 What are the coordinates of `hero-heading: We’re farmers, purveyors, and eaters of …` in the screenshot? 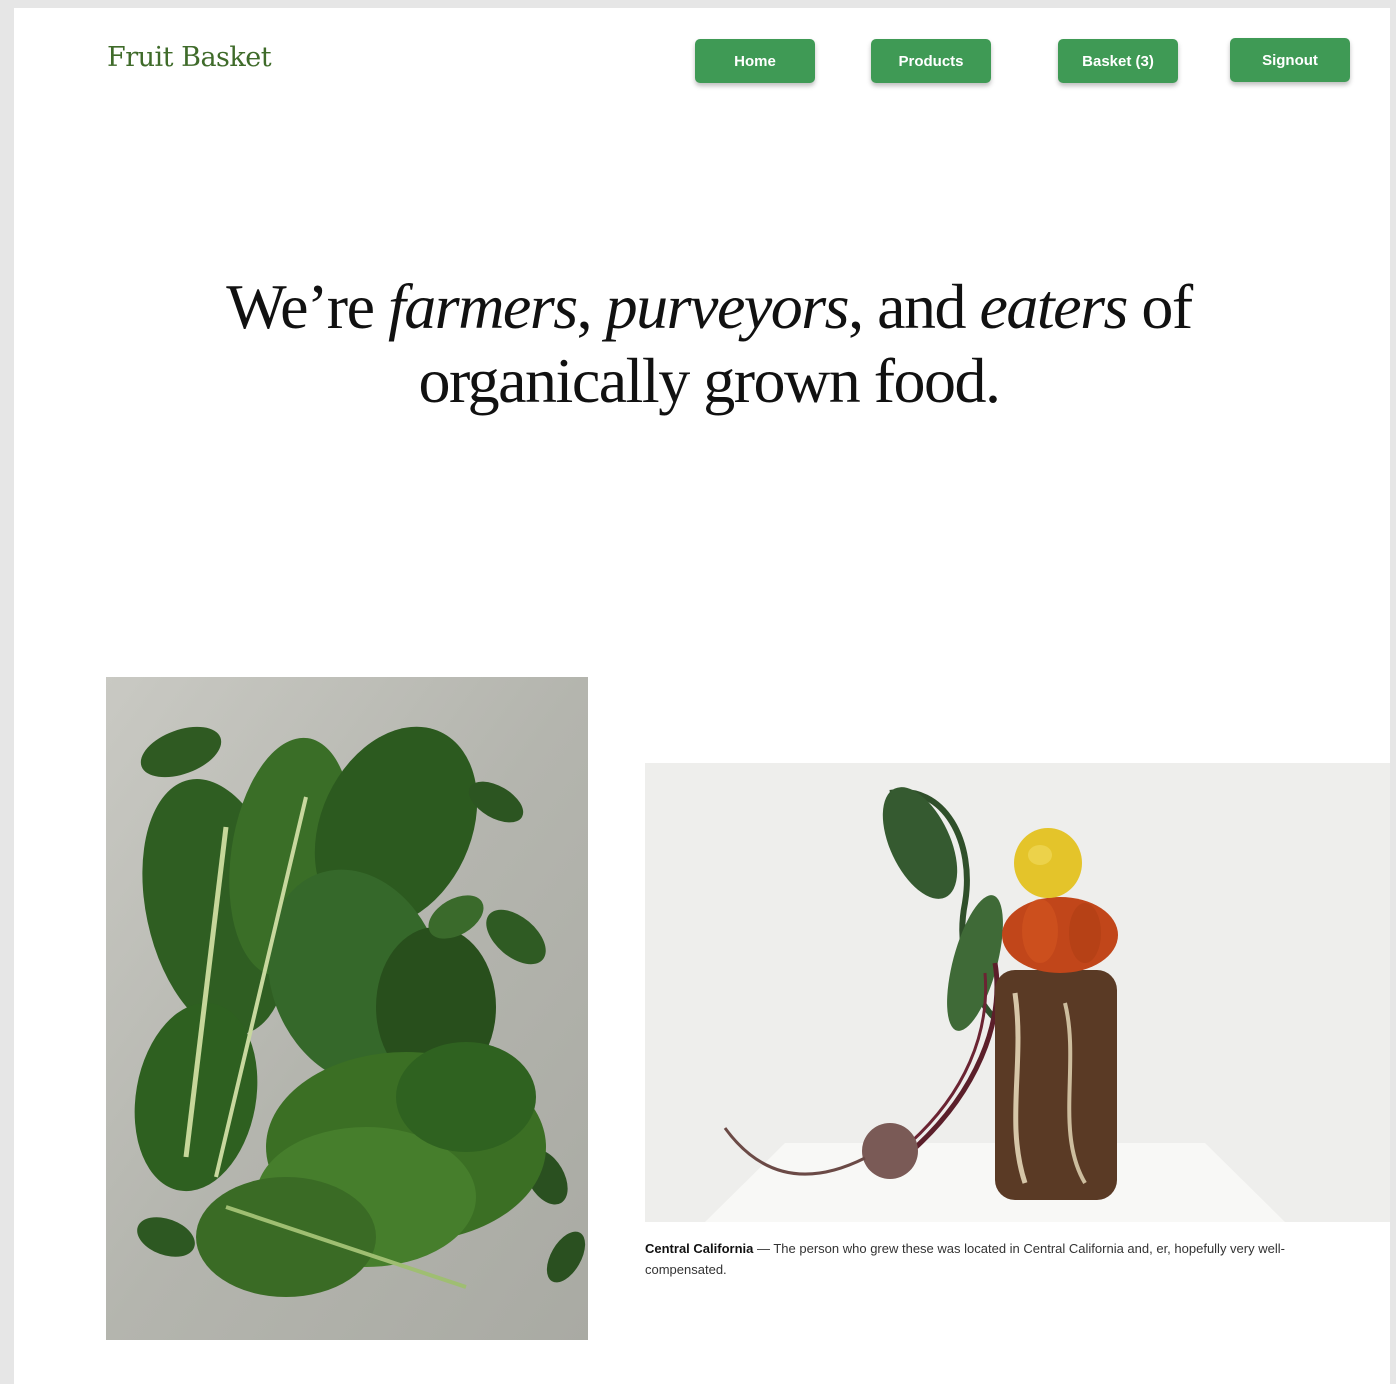 It's located at (709, 344).